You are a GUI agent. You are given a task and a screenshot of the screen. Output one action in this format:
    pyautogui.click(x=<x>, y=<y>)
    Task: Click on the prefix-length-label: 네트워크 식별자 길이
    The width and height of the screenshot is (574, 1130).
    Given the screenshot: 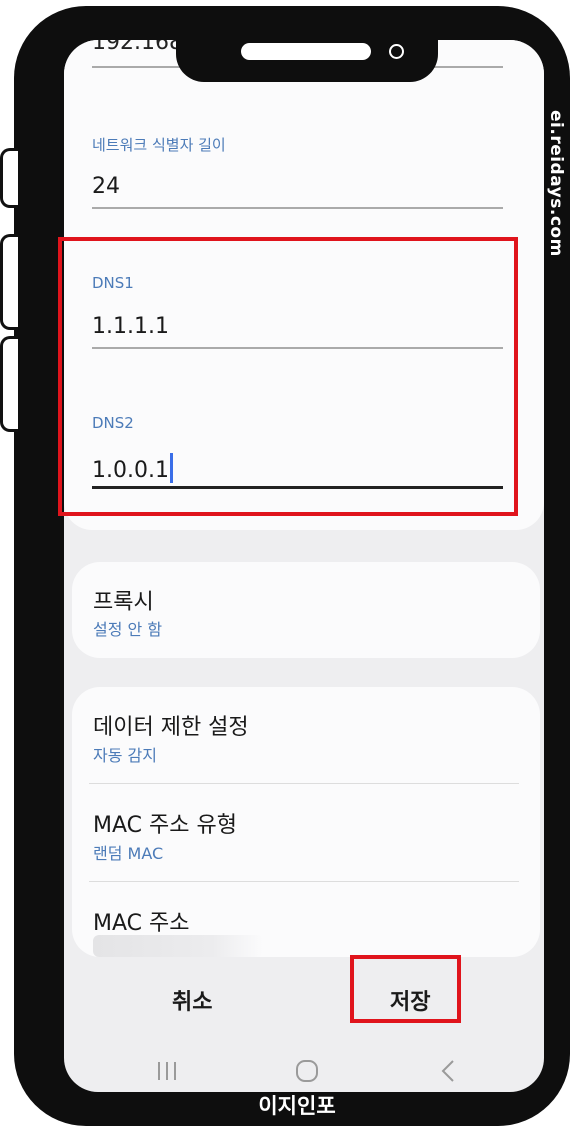 What is the action you would take?
    pyautogui.click(x=159, y=145)
    